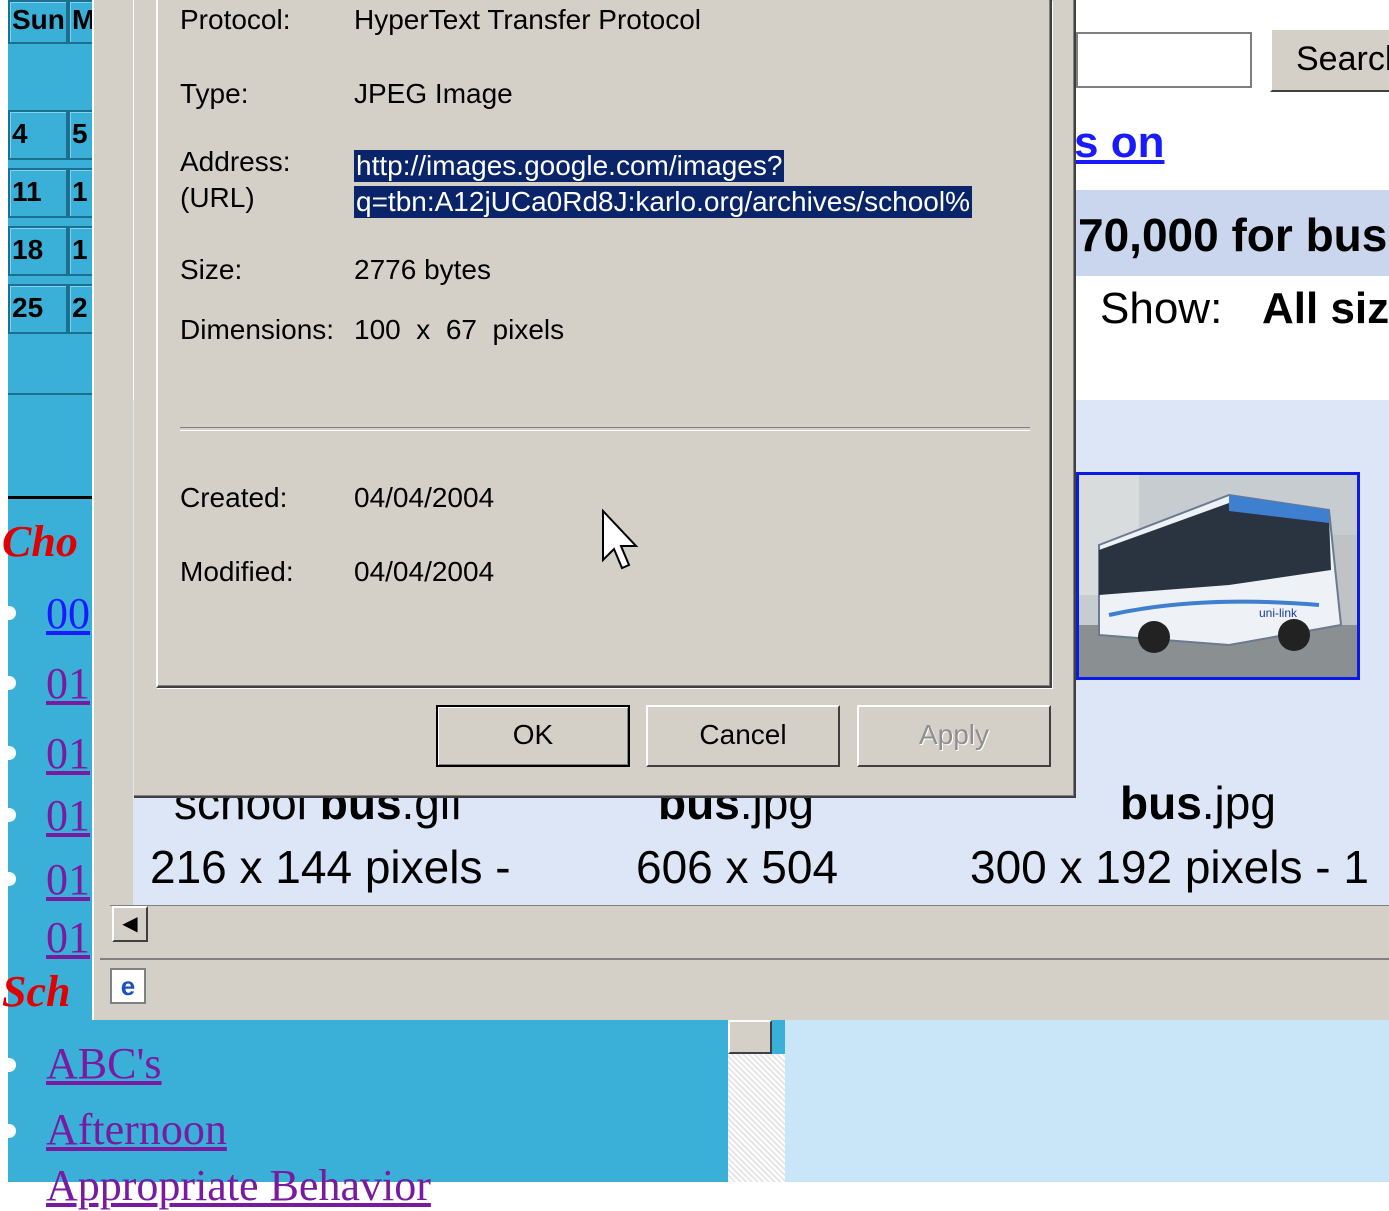 This screenshot has width=1389, height=1211. I want to click on page-scrollbar-track, so click(756, 1118).